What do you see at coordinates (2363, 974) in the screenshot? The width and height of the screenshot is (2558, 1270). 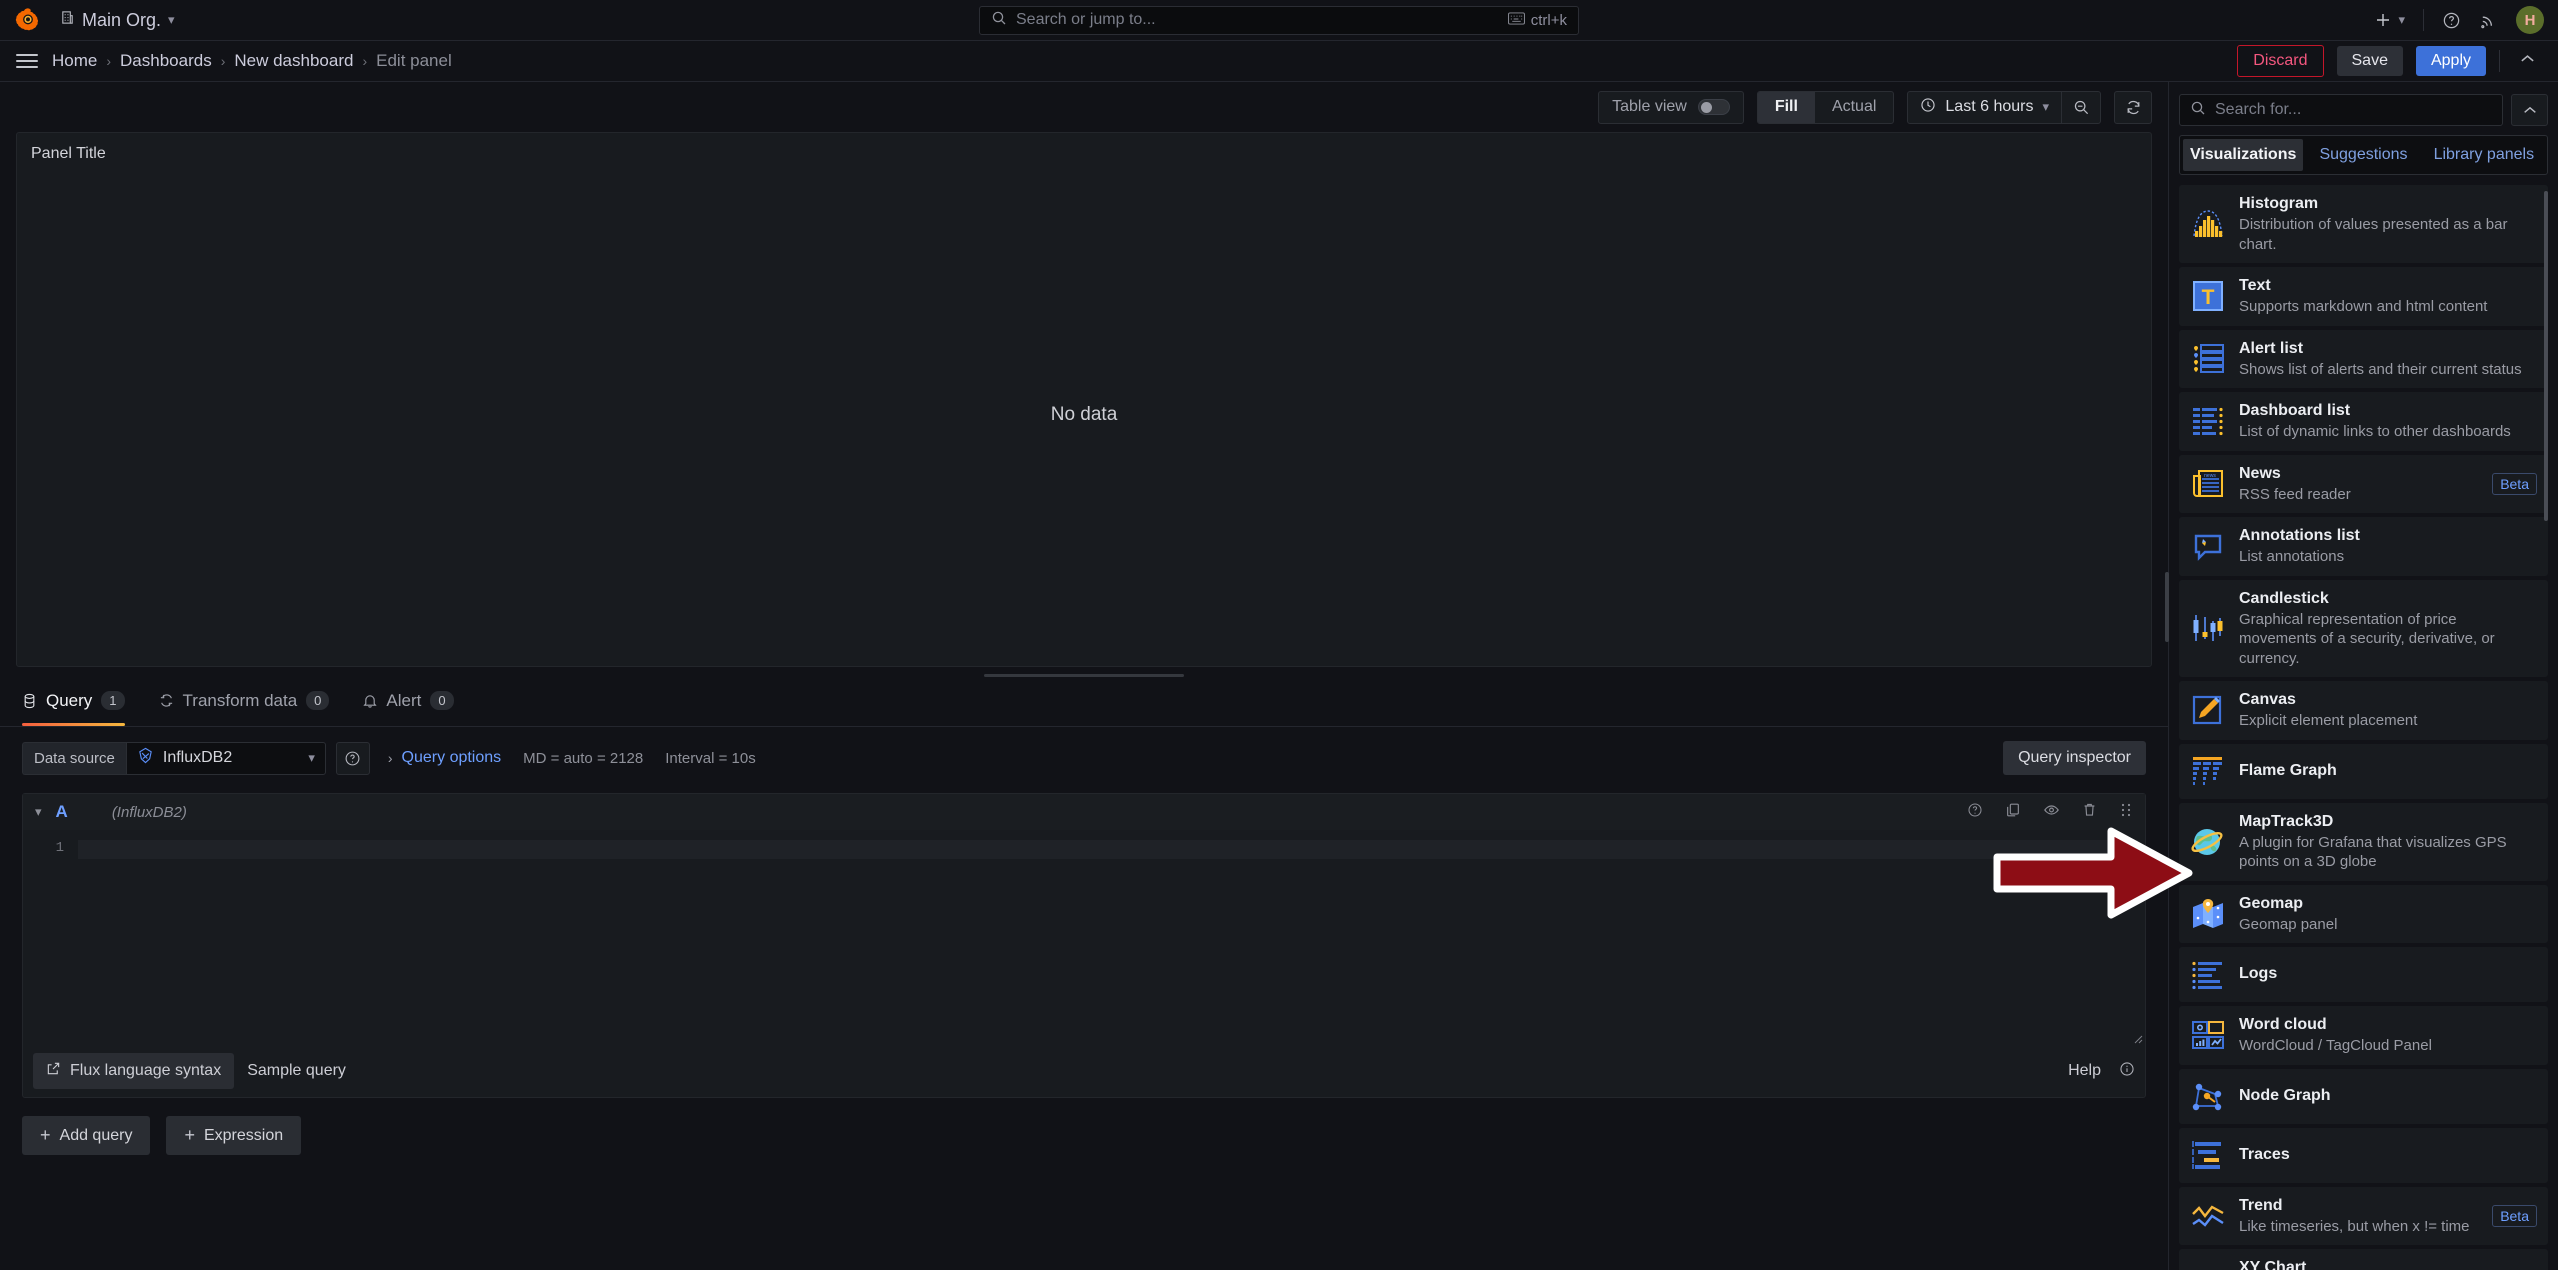 I see `viz-item-logs: Logs` at bounding box center [2363, 974].